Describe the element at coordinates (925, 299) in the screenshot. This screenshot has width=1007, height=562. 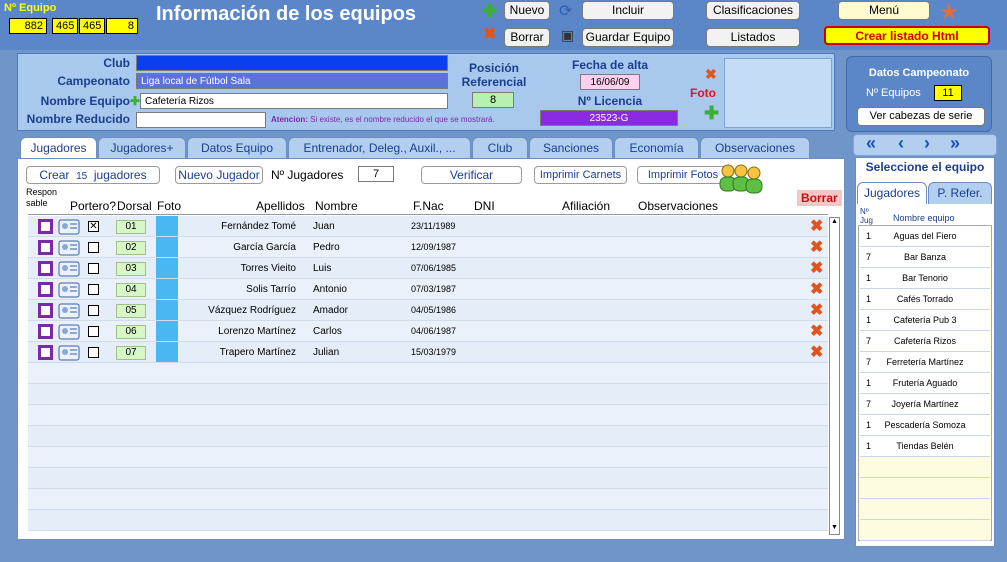
I see `team-list-item: 1 Cafés Torrado` at that location.